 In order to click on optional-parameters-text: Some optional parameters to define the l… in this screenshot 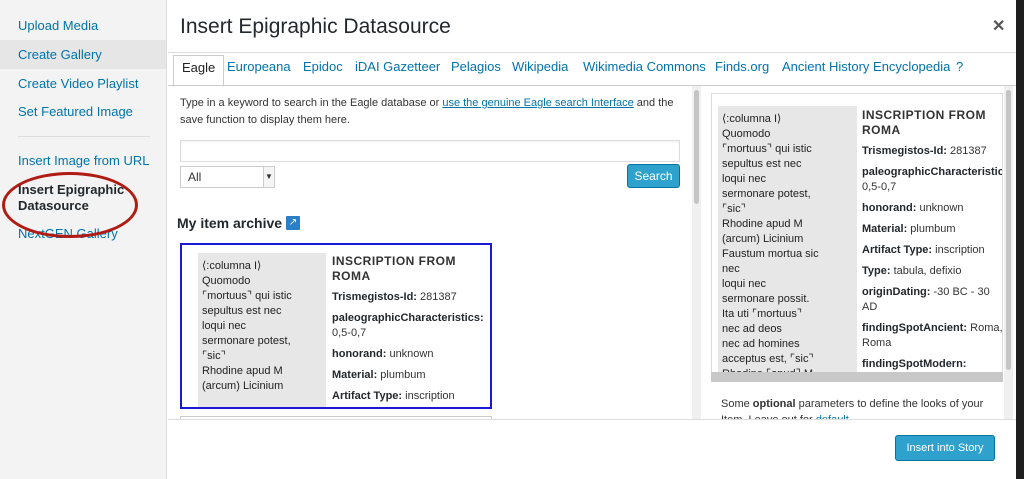, I will do `click(856, 408)`.